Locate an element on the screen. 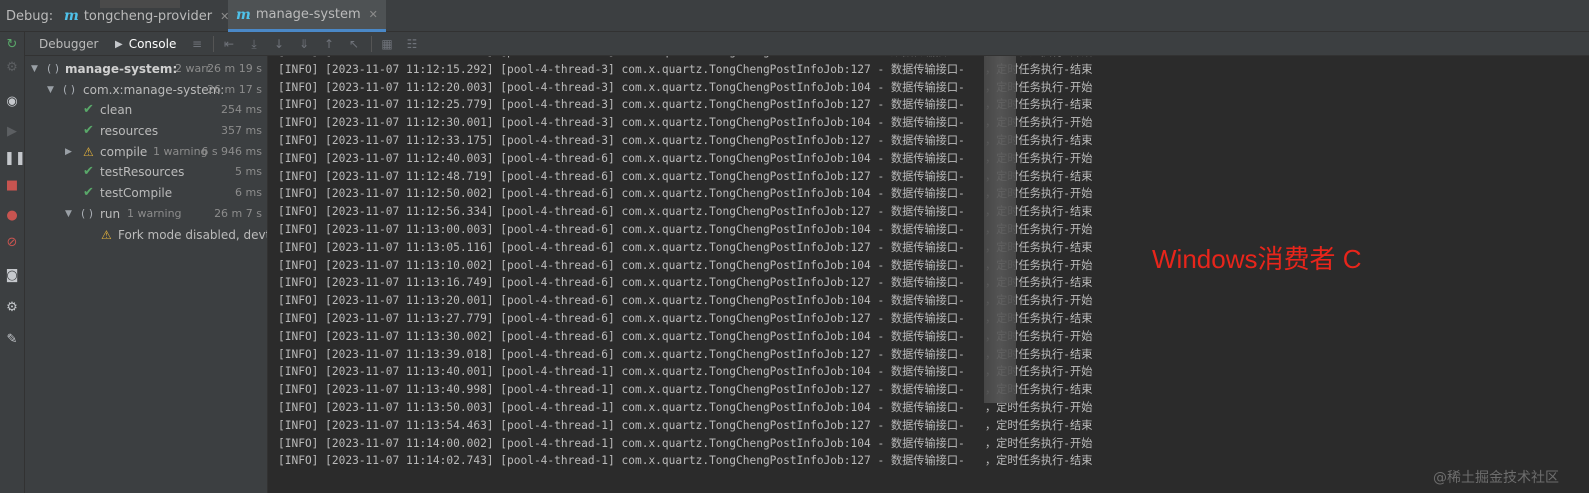  duration: 6 s 946 ms is located at coordinates (231, 151).